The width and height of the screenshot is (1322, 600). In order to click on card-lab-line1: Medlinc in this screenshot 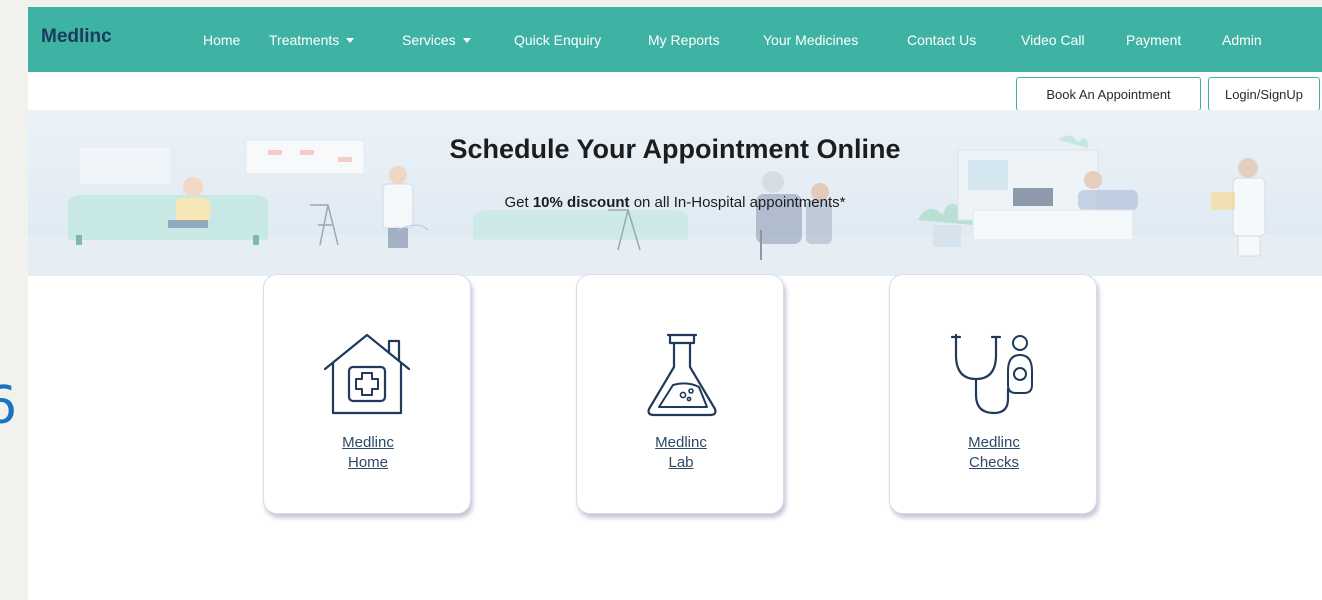, I will do `click(681, 442)`.